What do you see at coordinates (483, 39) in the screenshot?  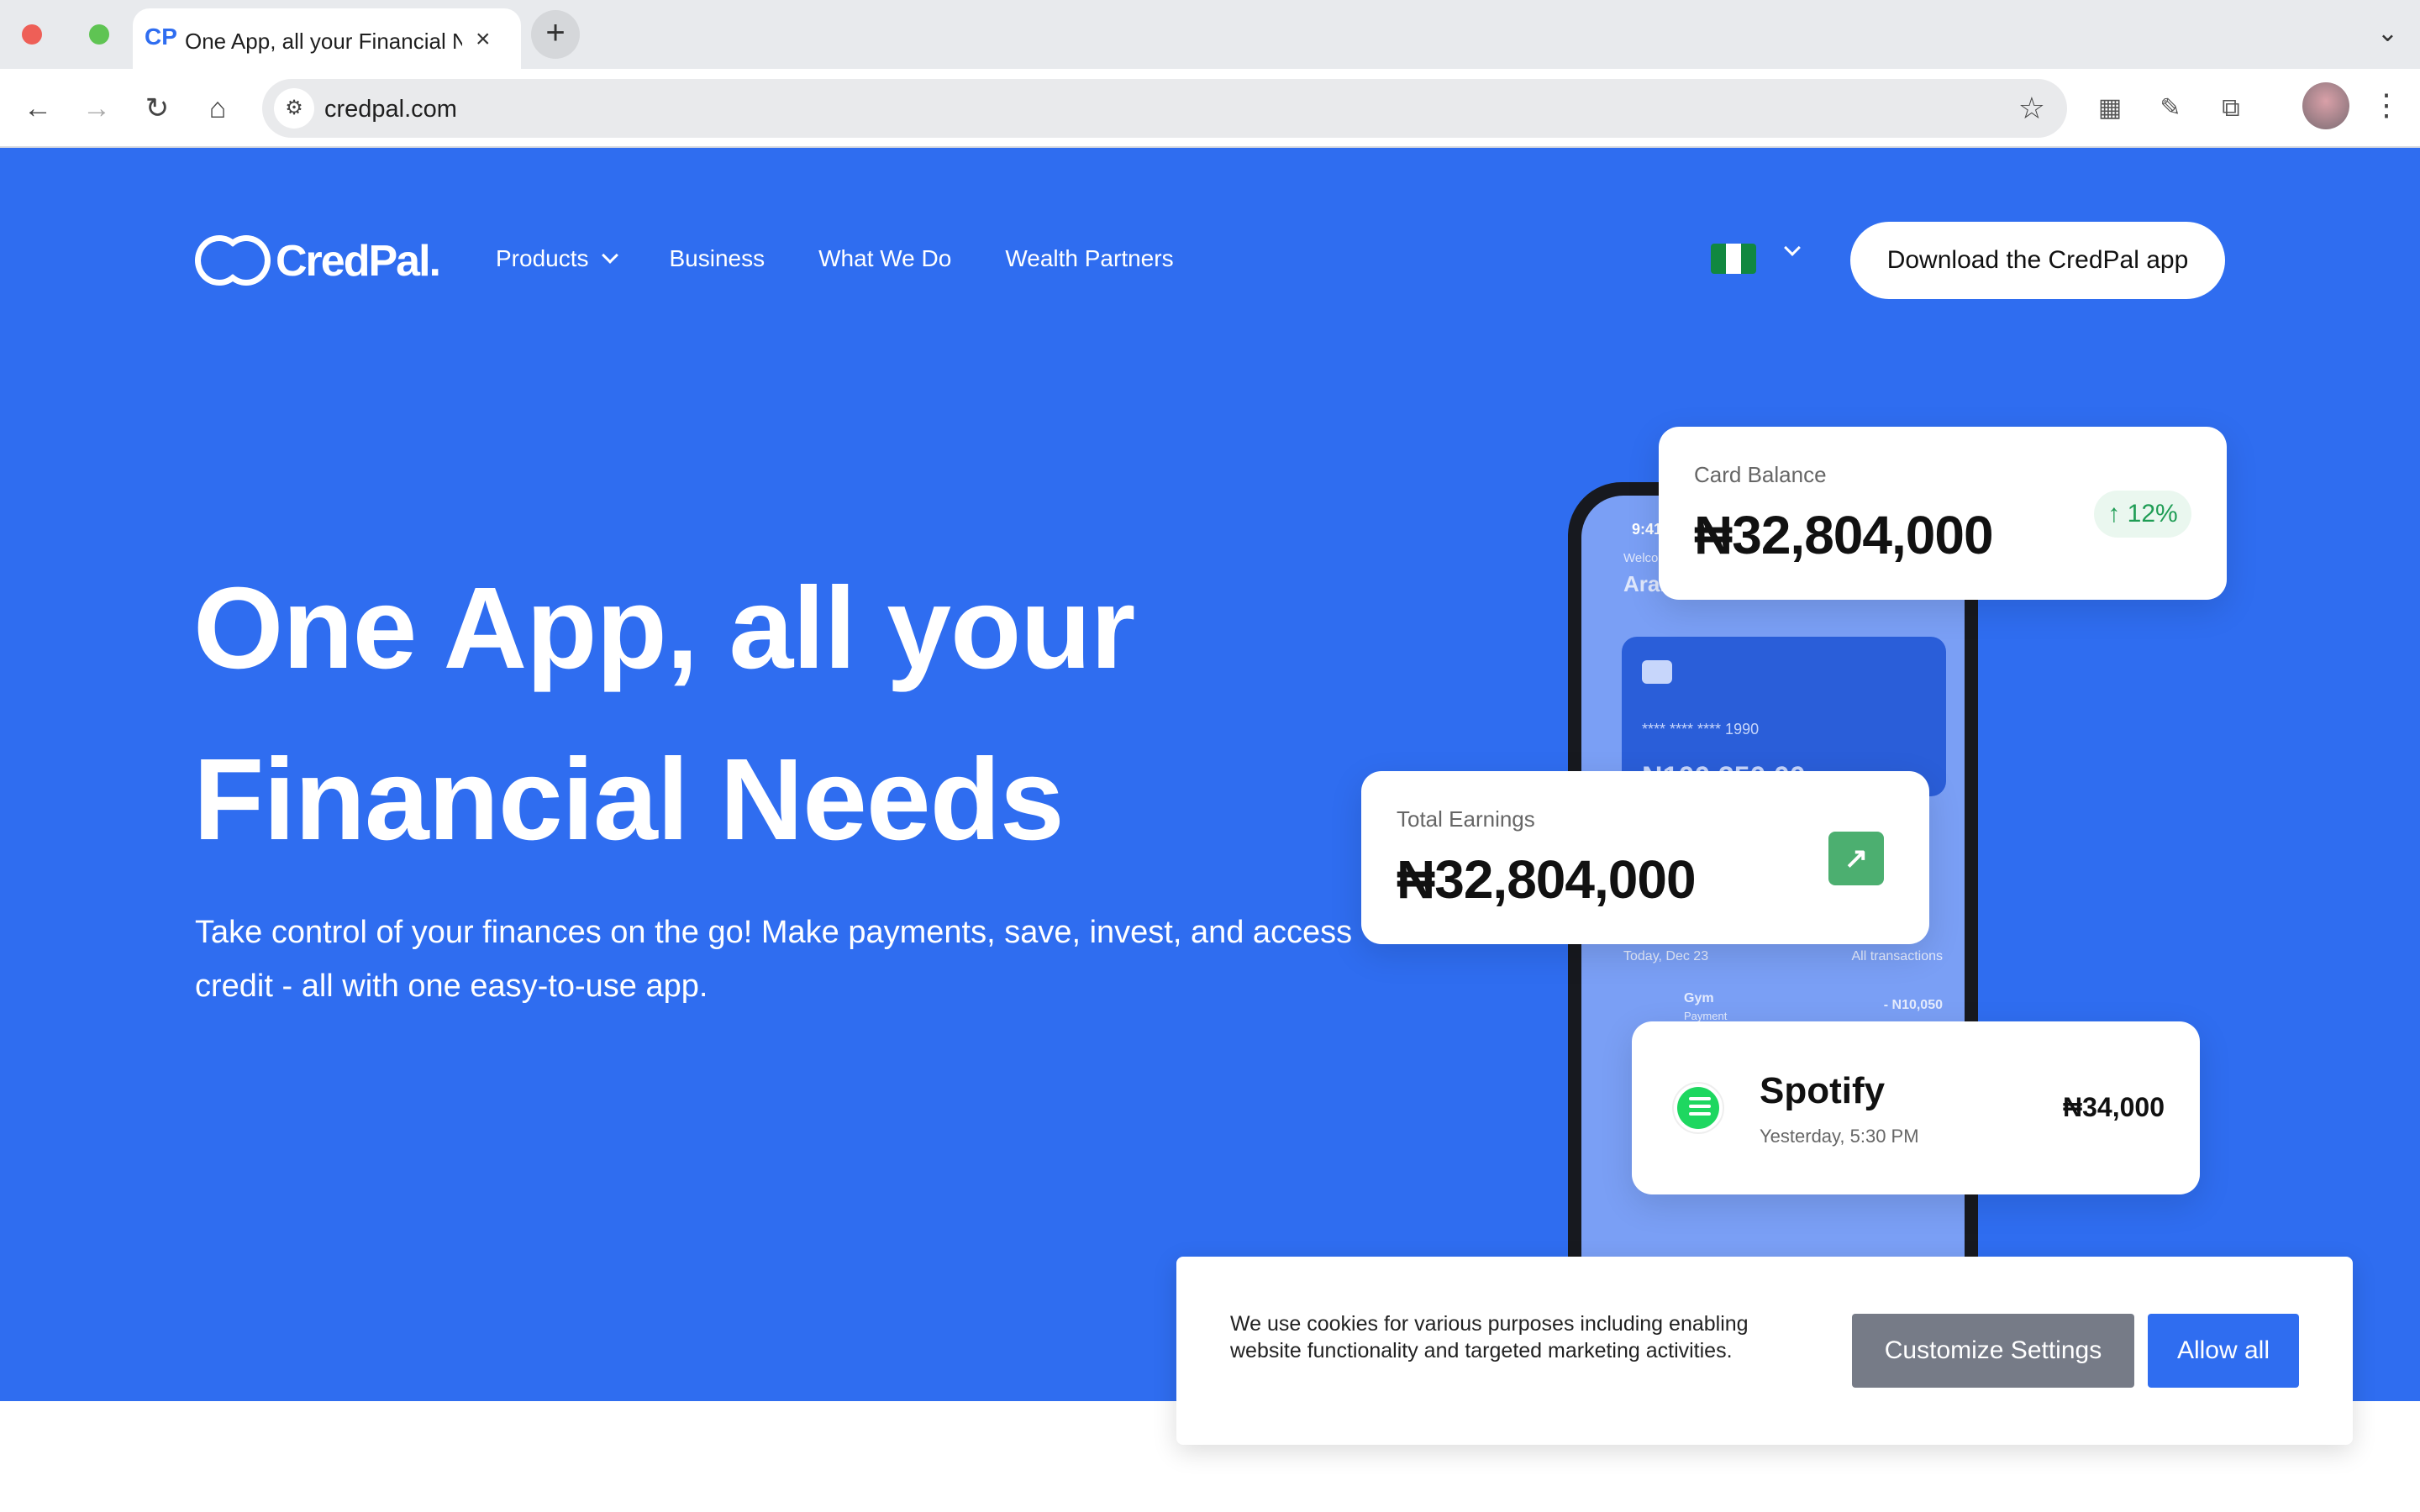 I see `tab-close-icon: ×` at bounding box center [483, 39].